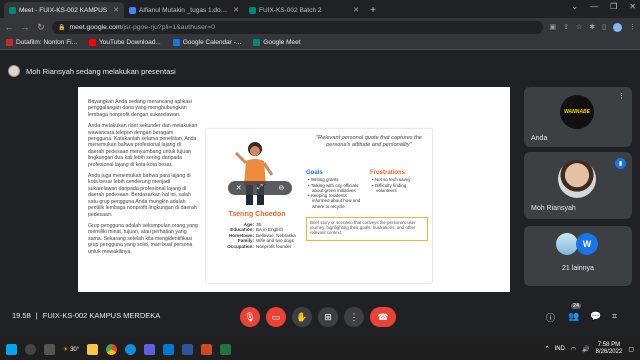  What do you see at coordinates (101, 315) in the screenshot?
I see `meeting-name: FUIX-KS-002 KAMPUS MERDEKA` at bounding box center [101, 315].